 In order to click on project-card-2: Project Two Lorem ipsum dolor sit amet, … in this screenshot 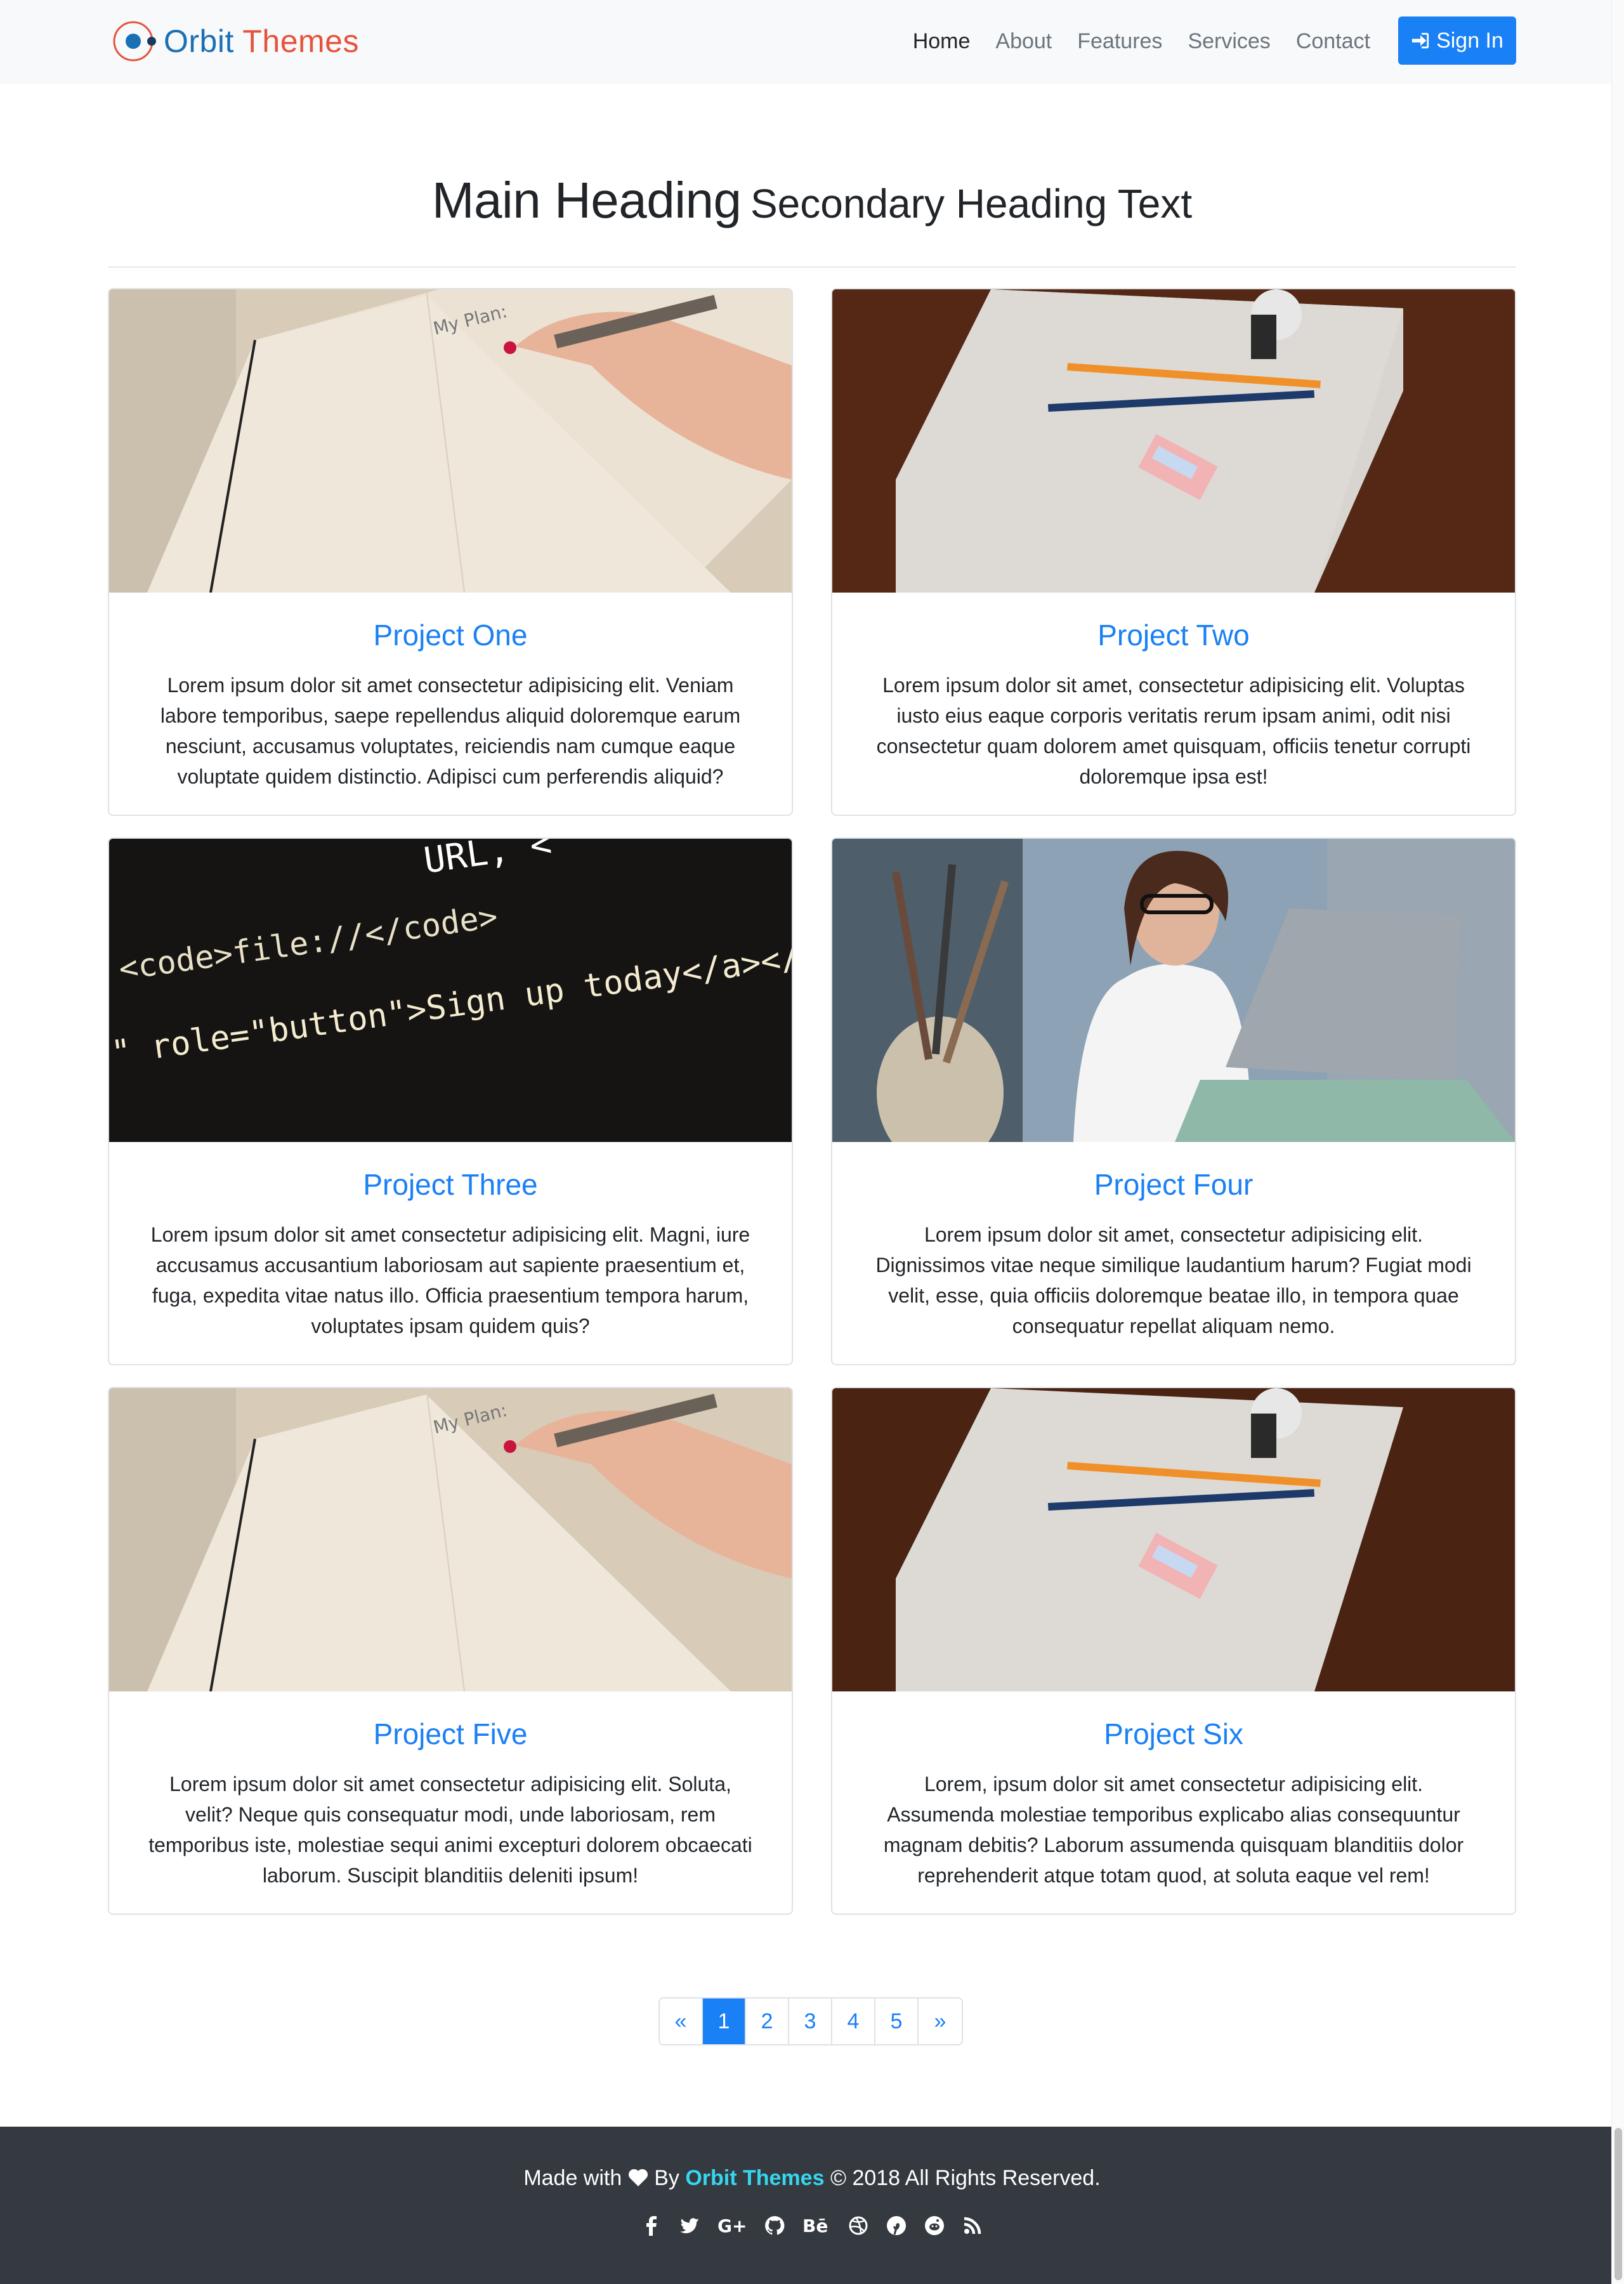, I will do `click(1173, 552)`.